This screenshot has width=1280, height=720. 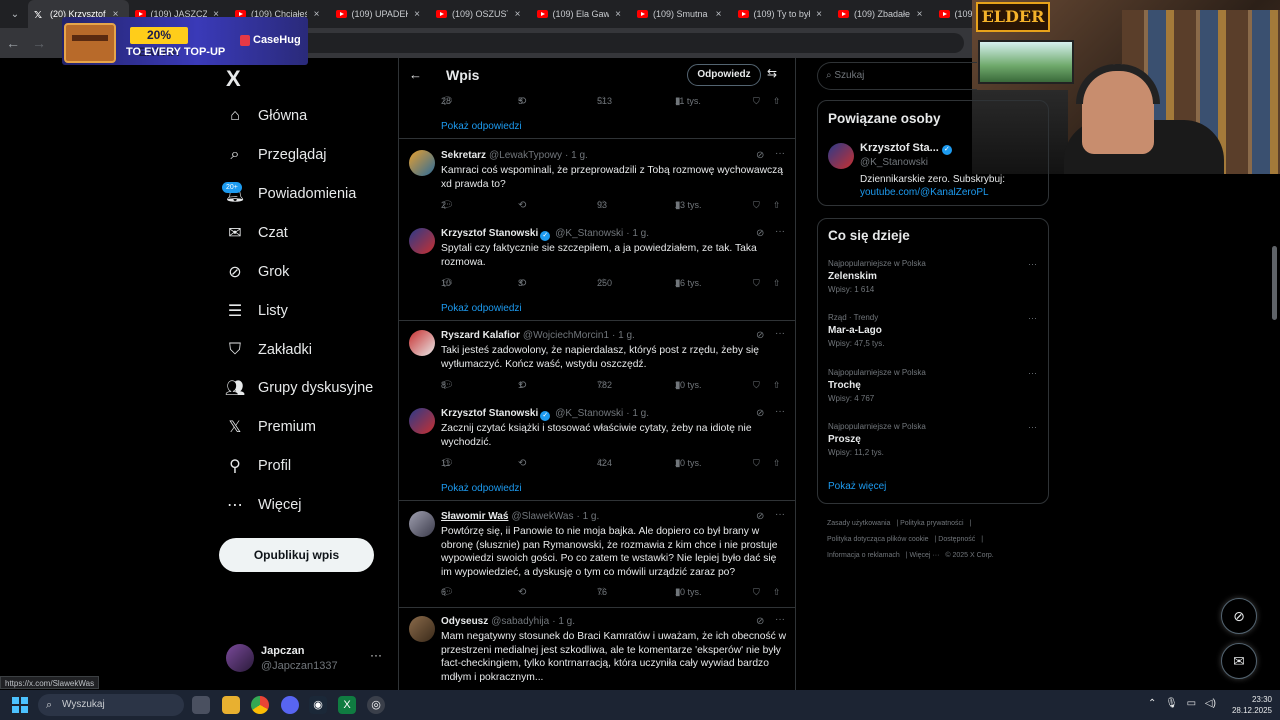 What do you see at coordinates (480, 14) in the screenshot?
I see `browser-tab: (109) OSZUSTW ×` at bounding box center [480, 14].